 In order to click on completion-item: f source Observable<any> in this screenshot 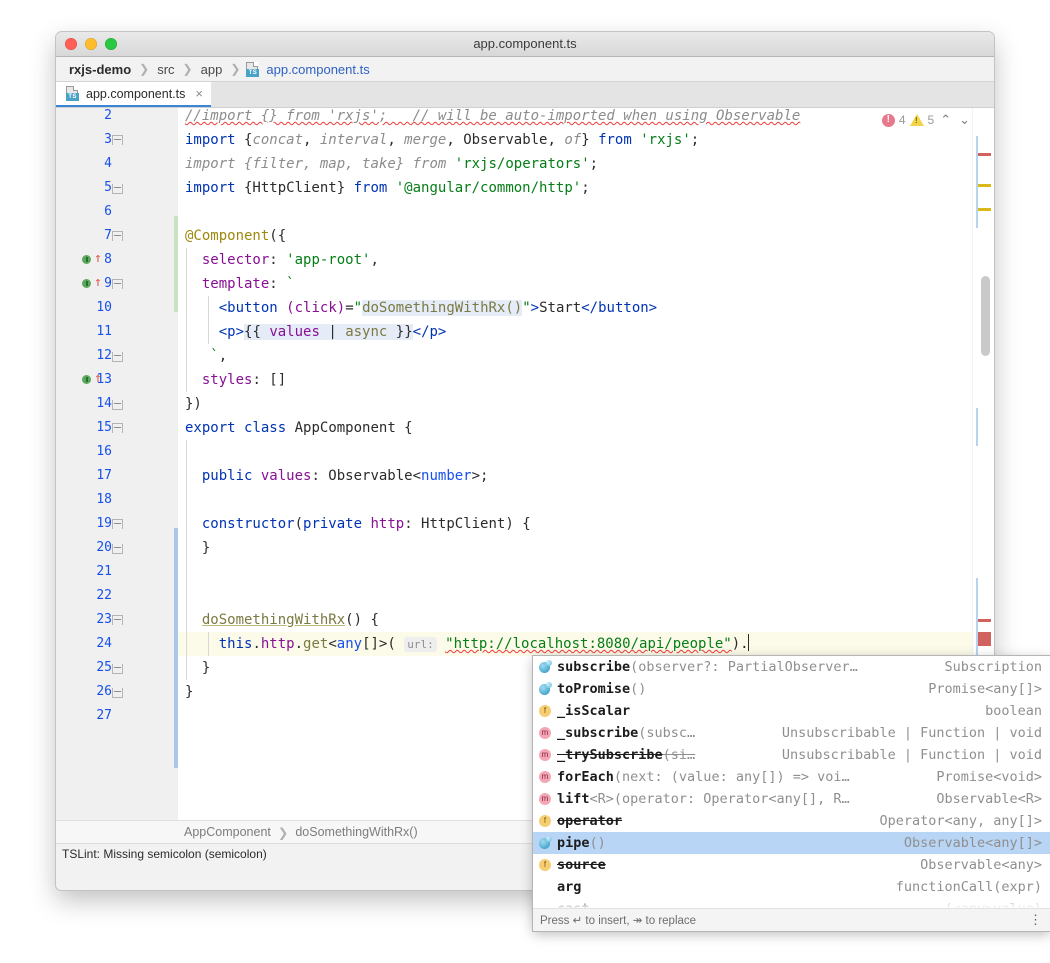, I will do `click(791, 865)`.